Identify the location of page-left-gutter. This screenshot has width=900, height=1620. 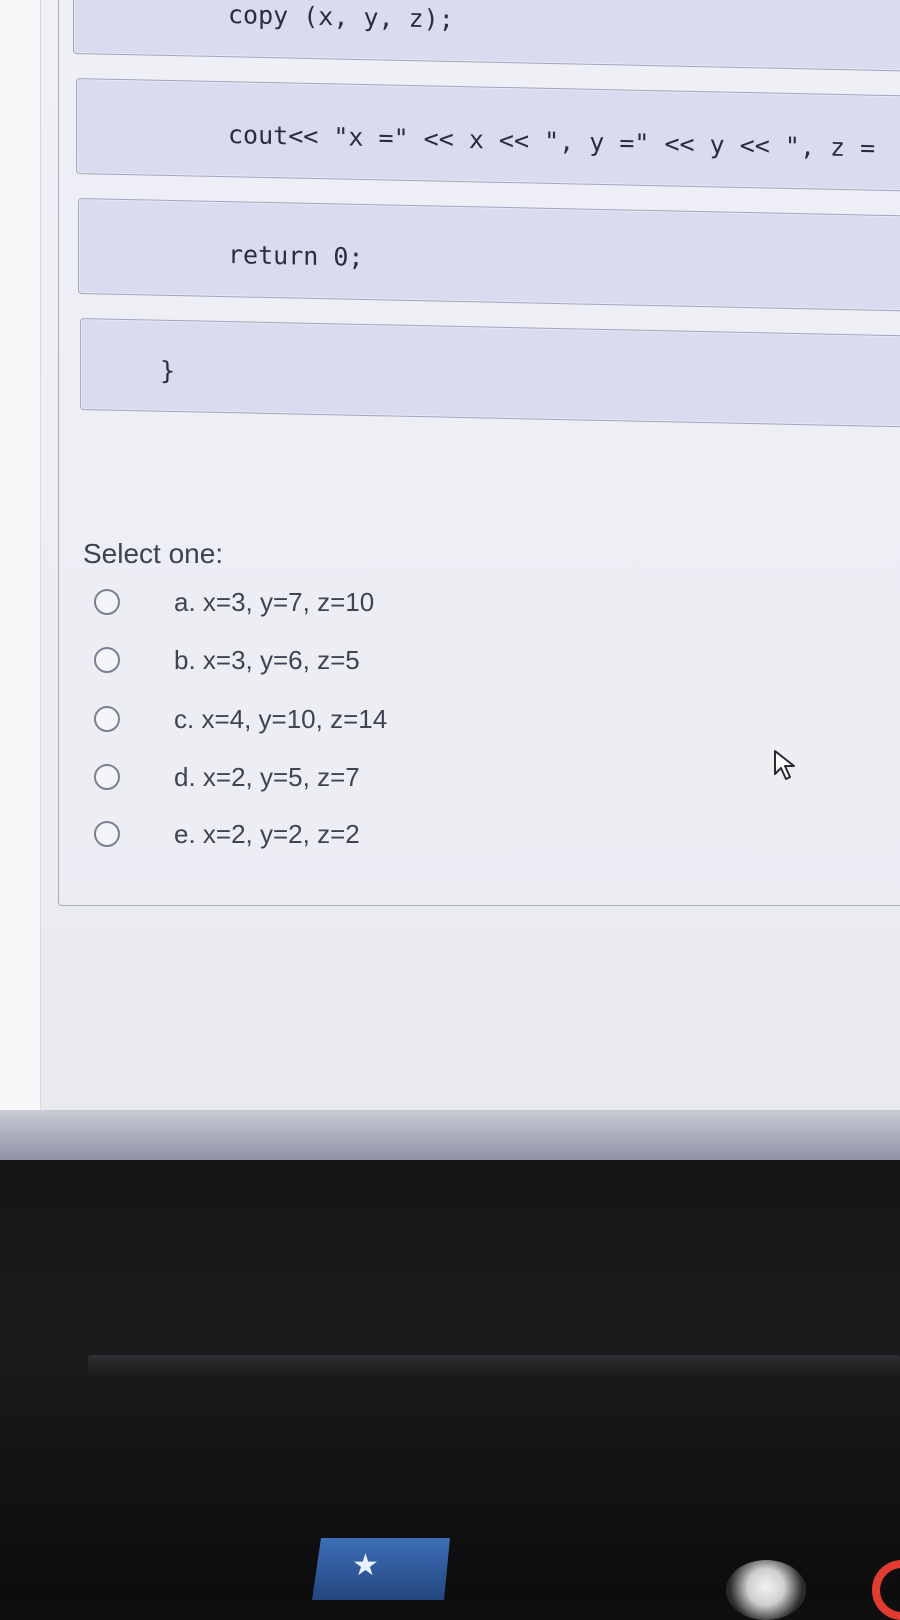
(20, 555).